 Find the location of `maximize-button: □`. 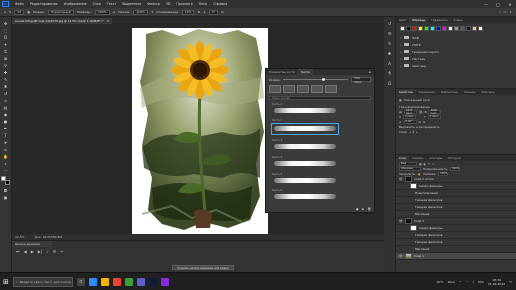

maximize-button: □ is located at coordinates (498, 4).